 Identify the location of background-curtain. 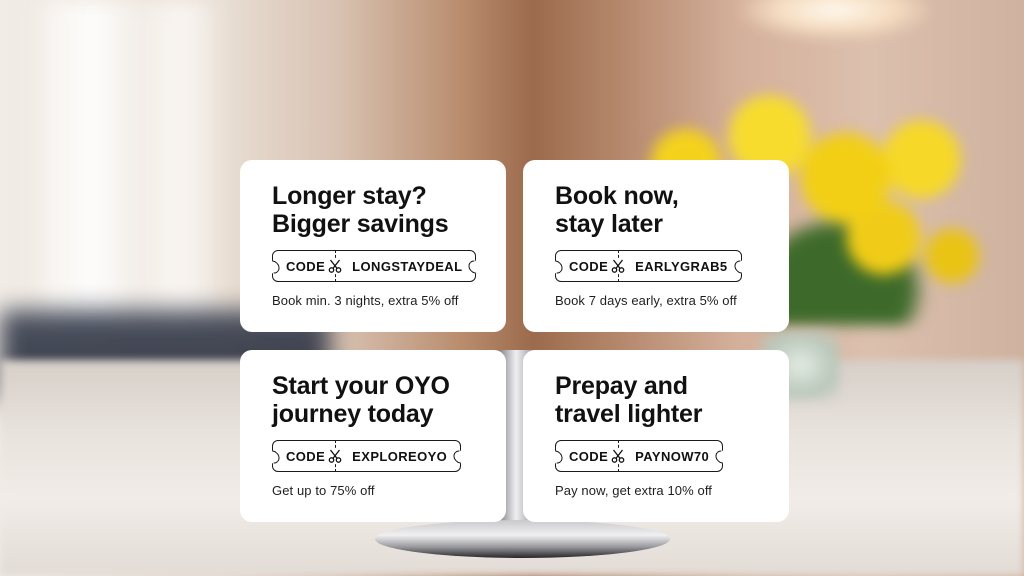
(130, 165).